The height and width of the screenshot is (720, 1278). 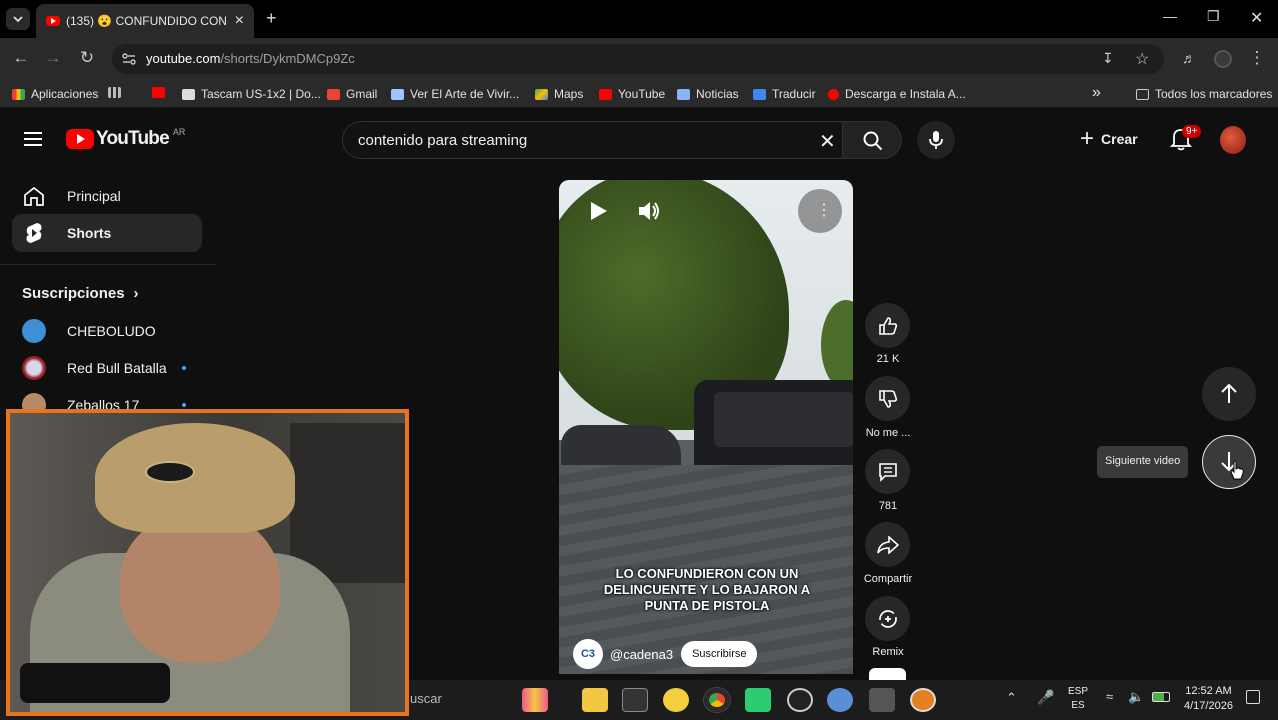 I want to click on chrome-icon, so click(x=717, y=700).